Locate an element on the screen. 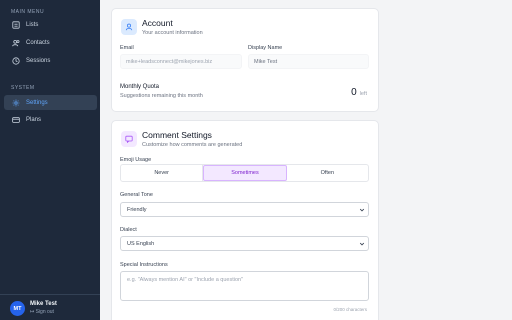 The image size is (512, 320). char-count: 0/200 characters is located at coordinates (350, 309).